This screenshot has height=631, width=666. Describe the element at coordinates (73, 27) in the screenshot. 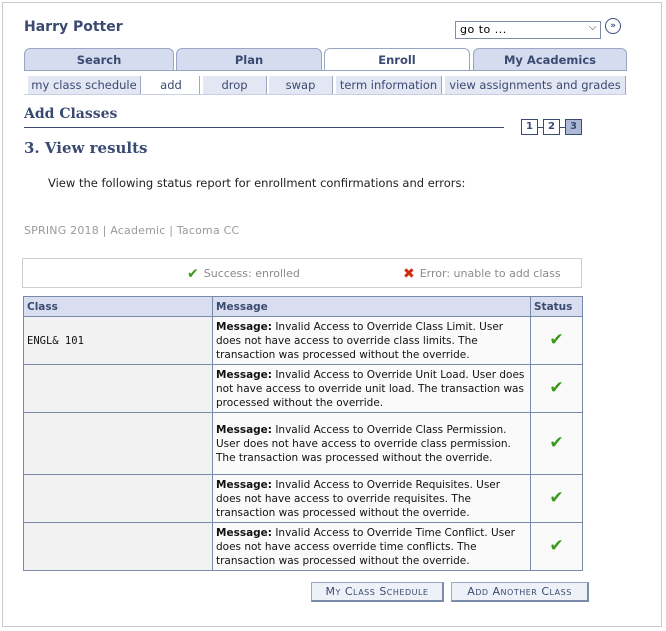

I see `user-name: Harry Potter` at that location.